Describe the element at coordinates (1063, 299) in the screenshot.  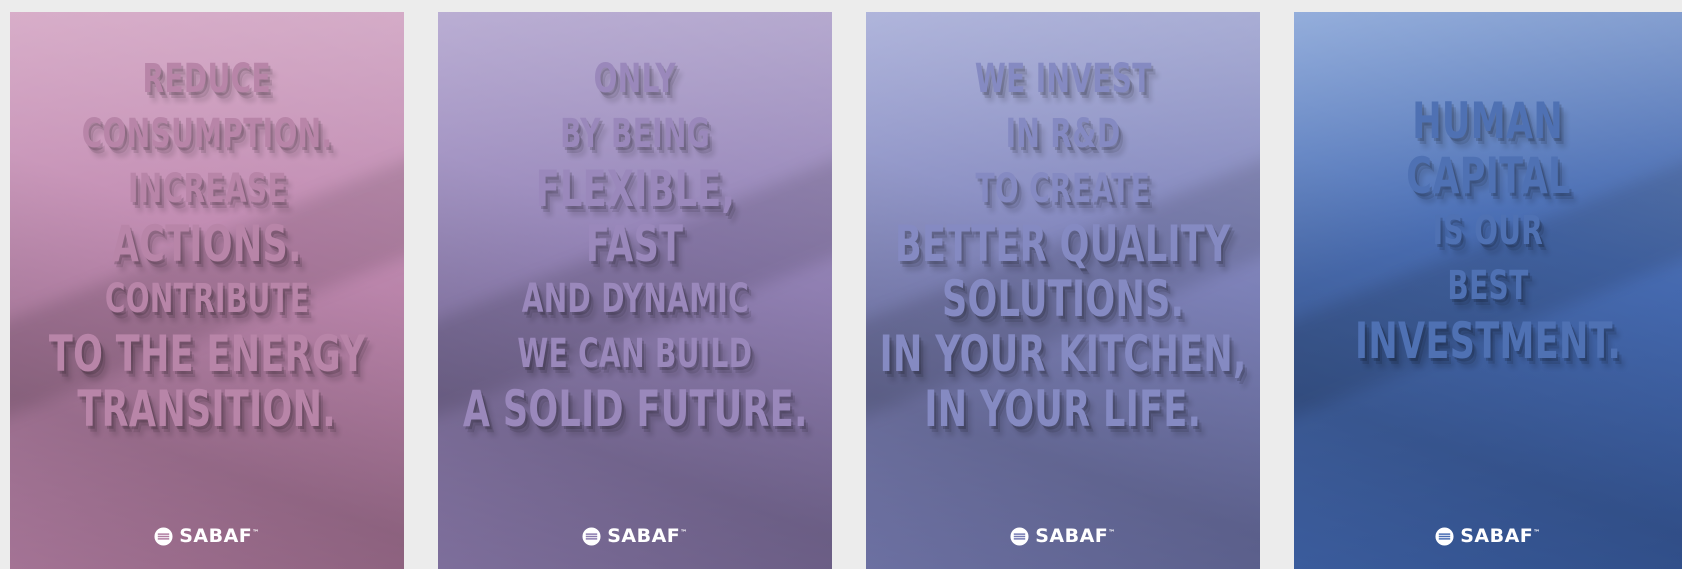
I see `headline-line: SOLUTIONS.` at that location.